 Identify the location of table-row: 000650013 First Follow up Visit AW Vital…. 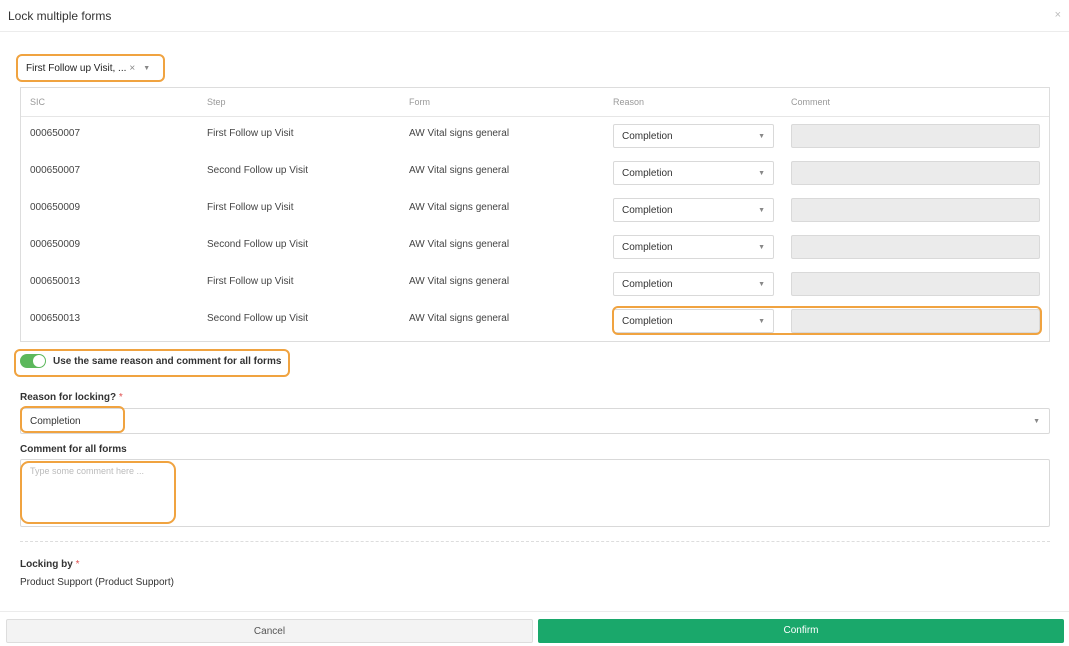
(535, 283).